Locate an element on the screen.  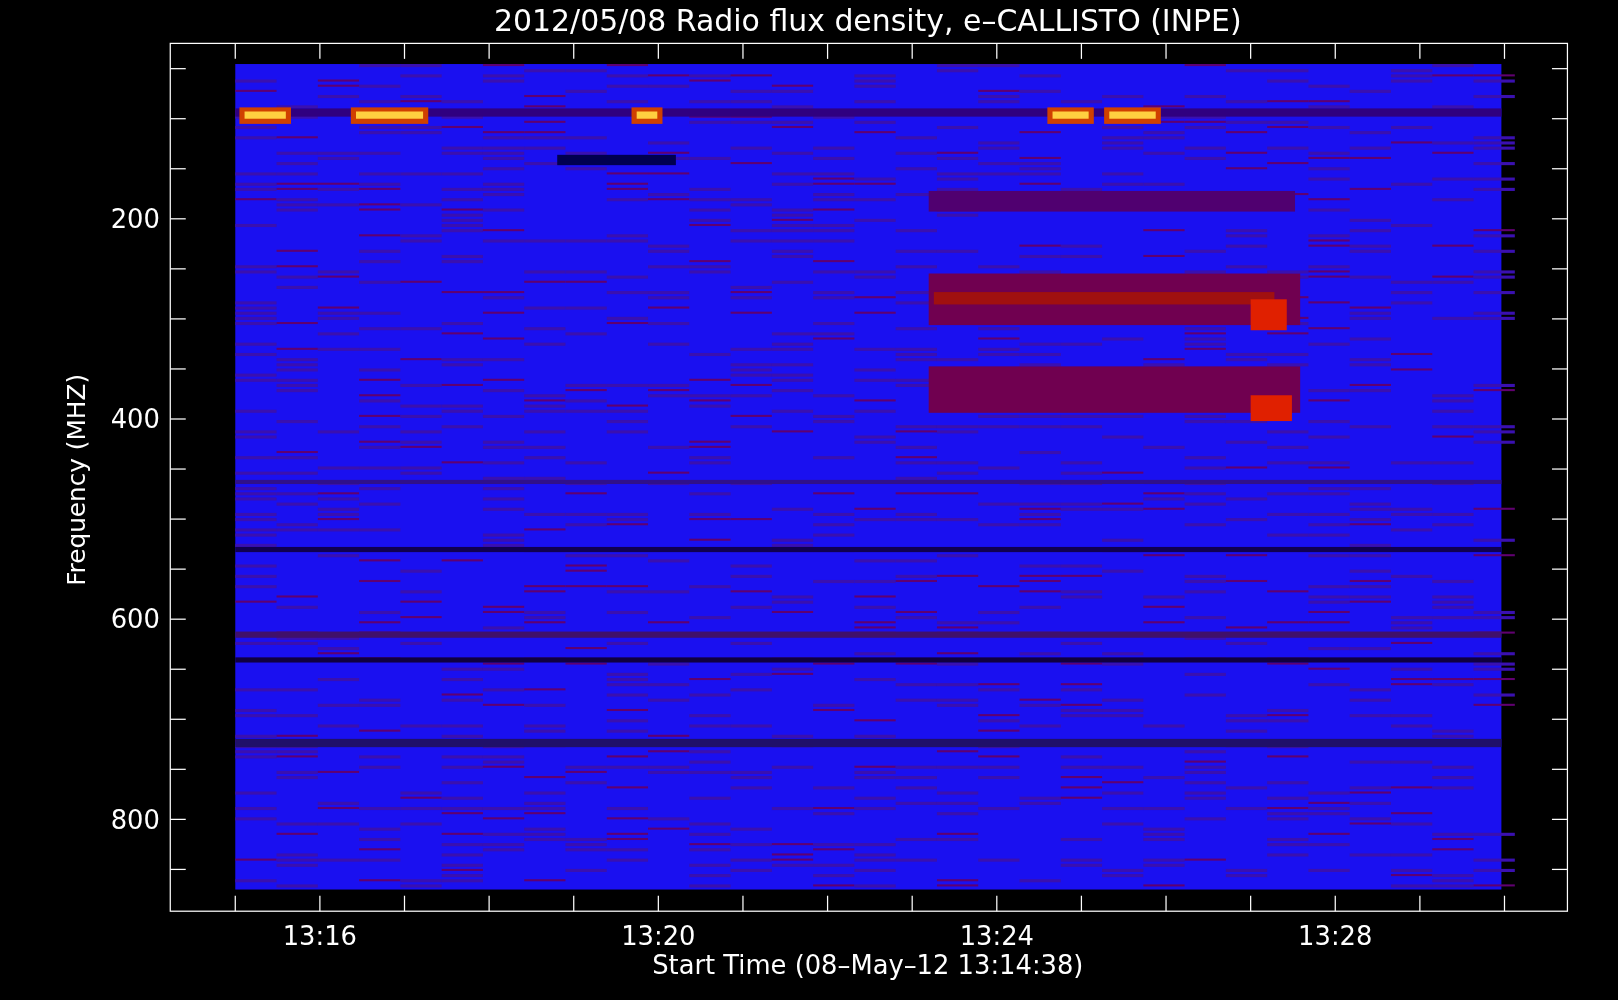
y-tick-label: 400 is located at coordinates (135, 419).